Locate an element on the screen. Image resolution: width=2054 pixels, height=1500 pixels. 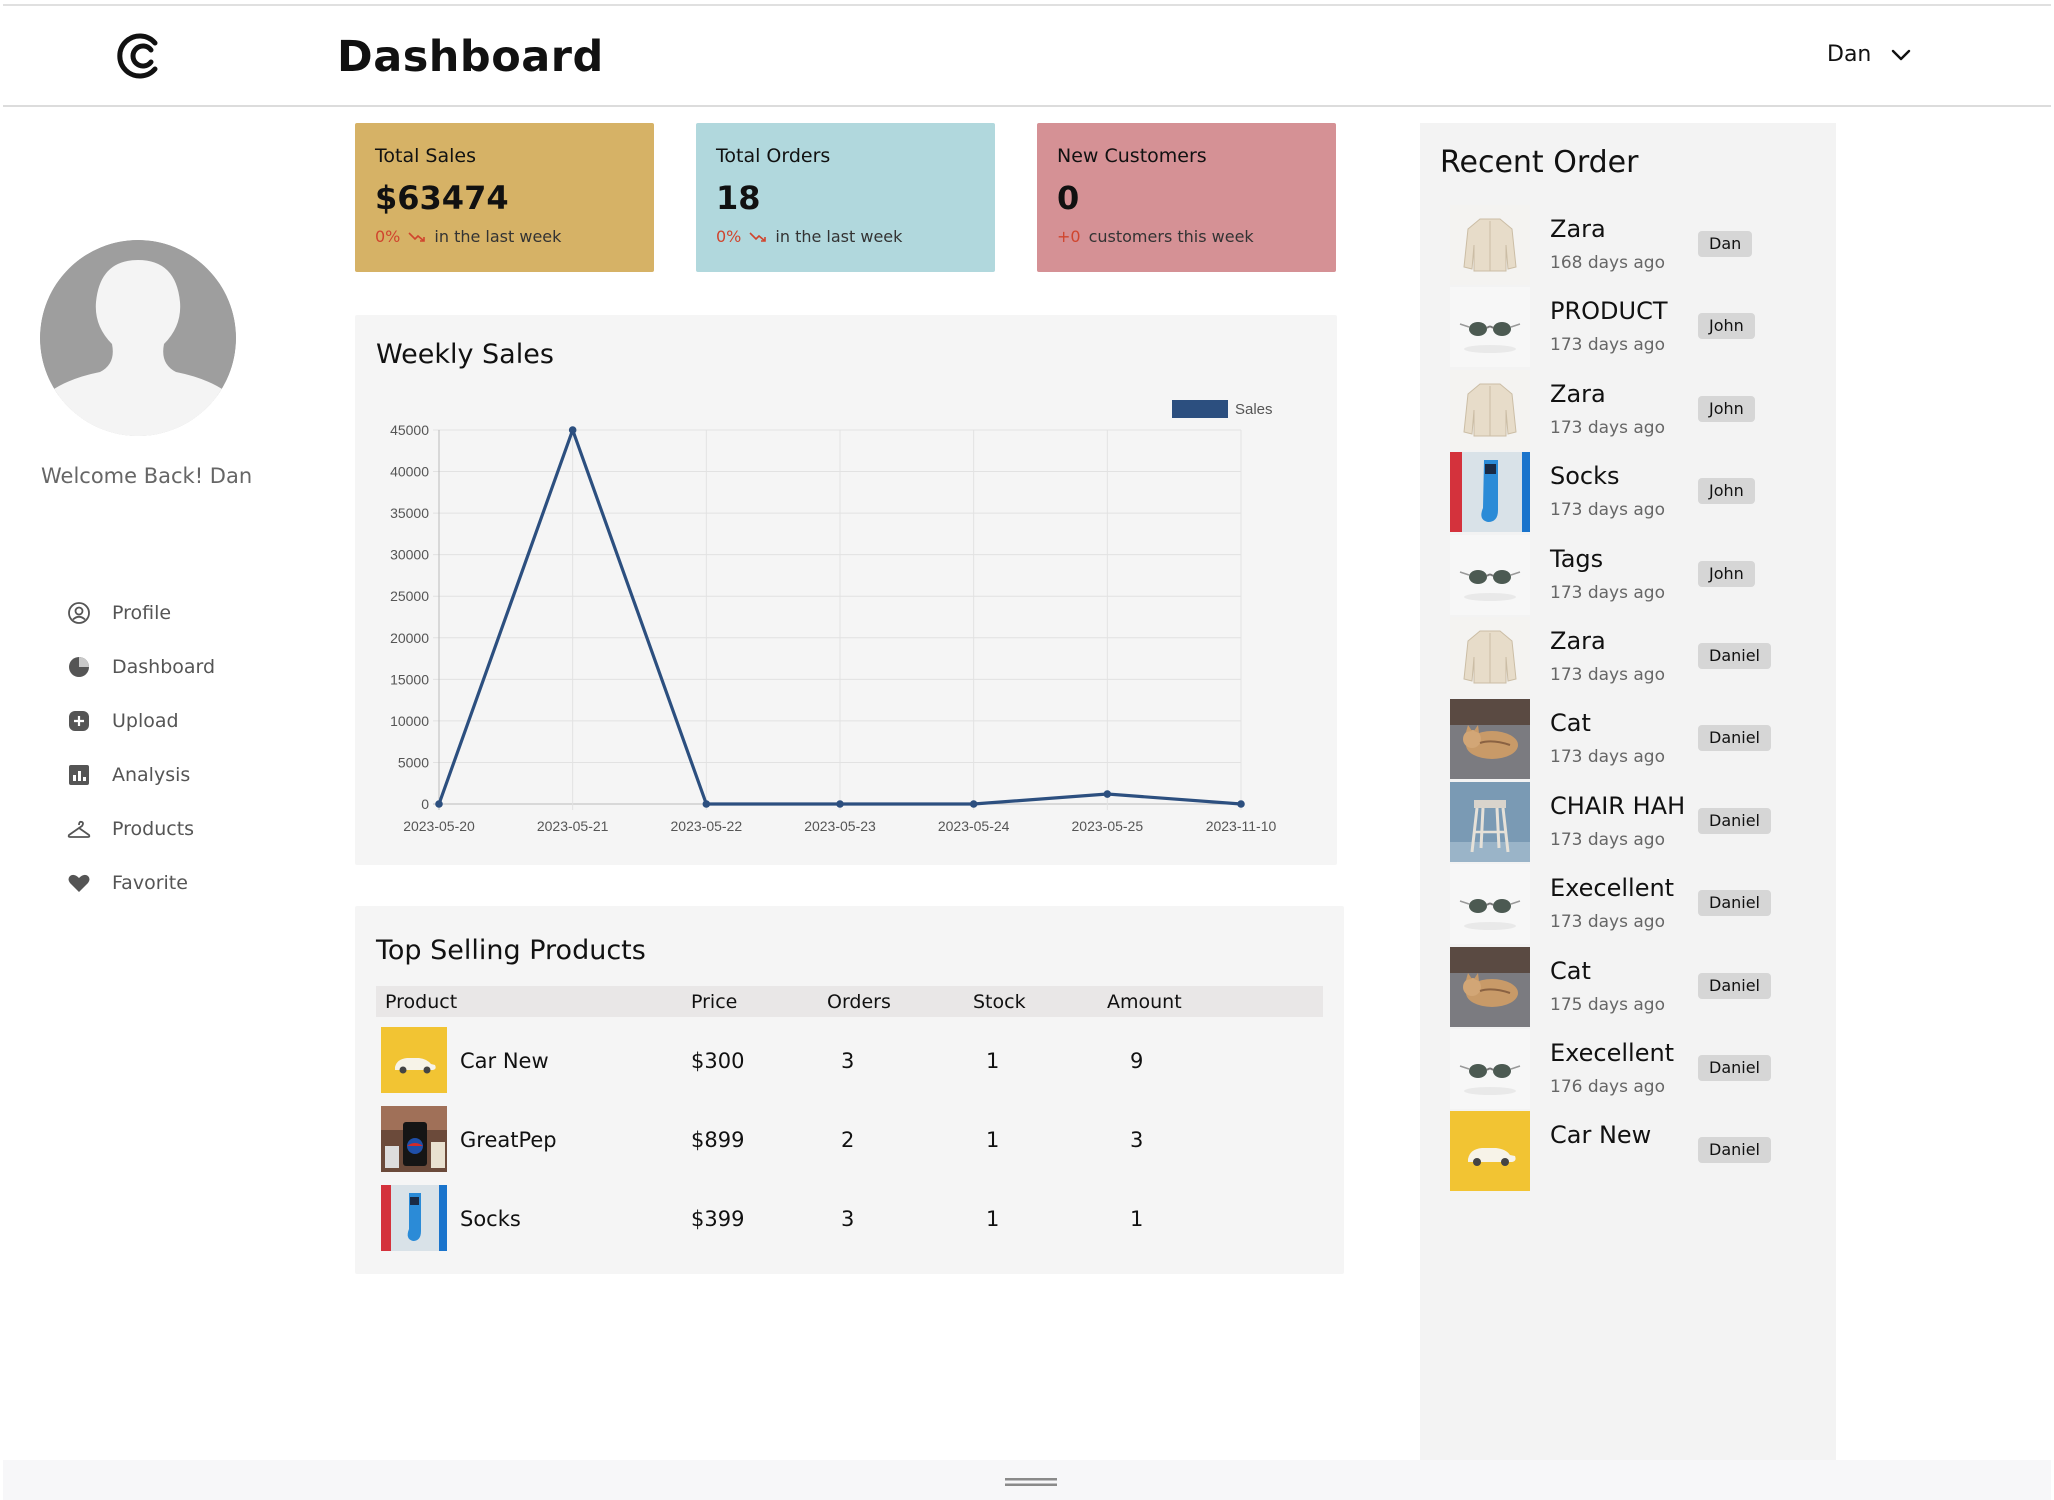
product-amount: 1 is located at coordinates (1137, 1219).